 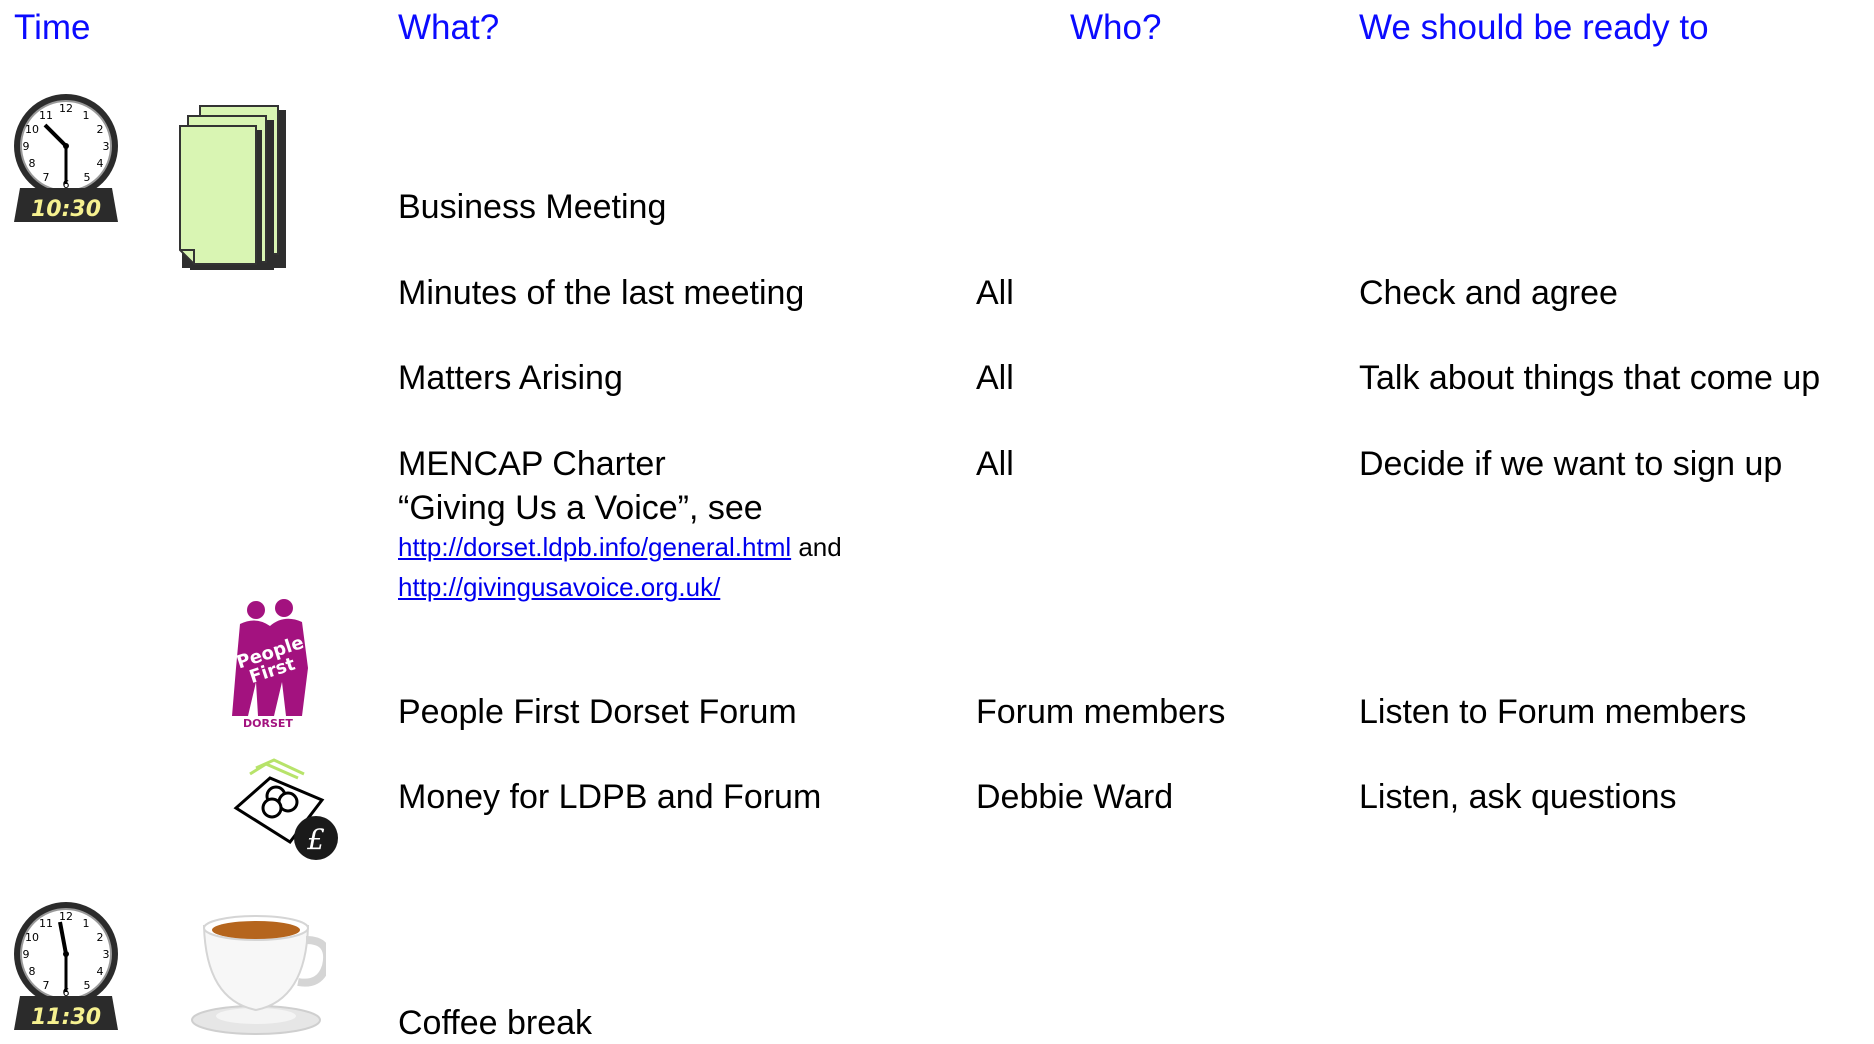 I want to click on coffee-cup-icon, so click(x=256, y=973).